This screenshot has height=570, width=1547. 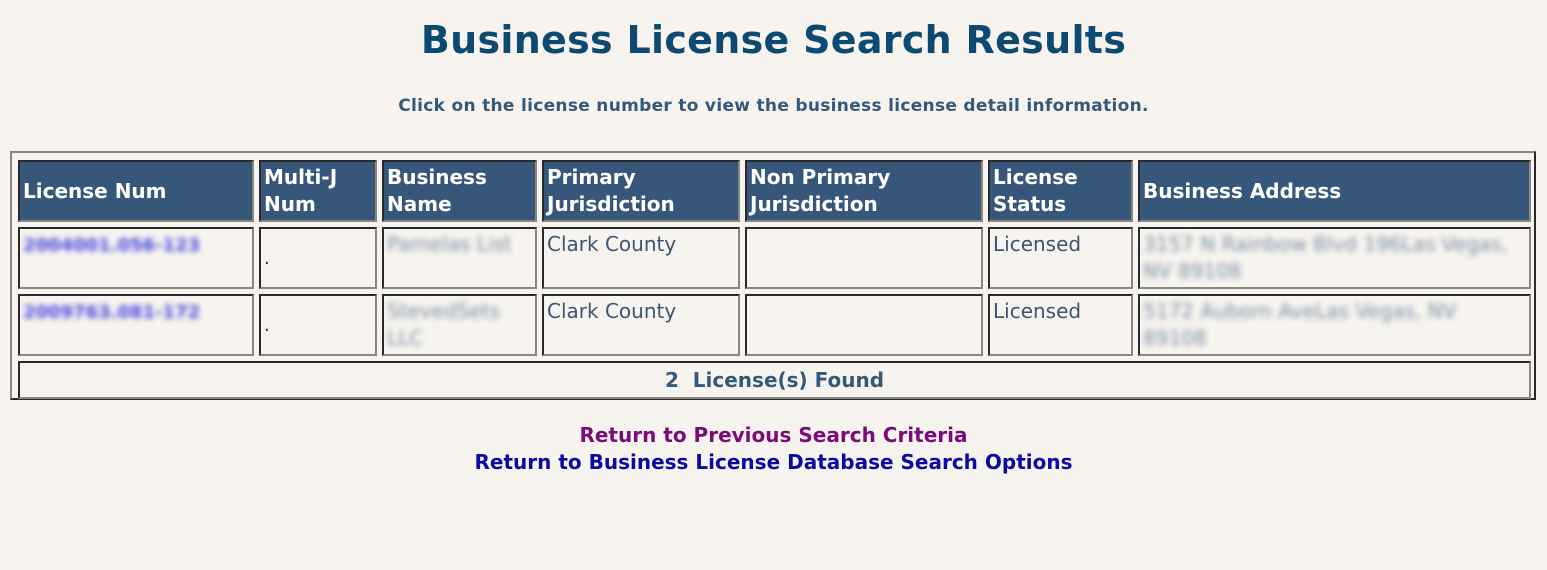 I want to click on column-header-license-status: License Status, so click(x=1060, y=191).